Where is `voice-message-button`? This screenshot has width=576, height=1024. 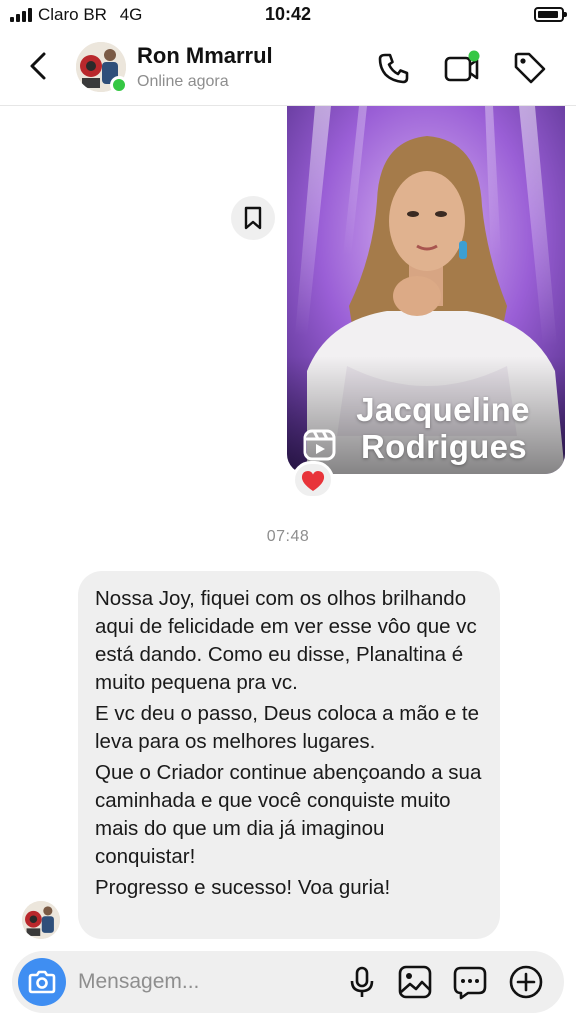
voice-message-button is located at coordinates (362, 982).